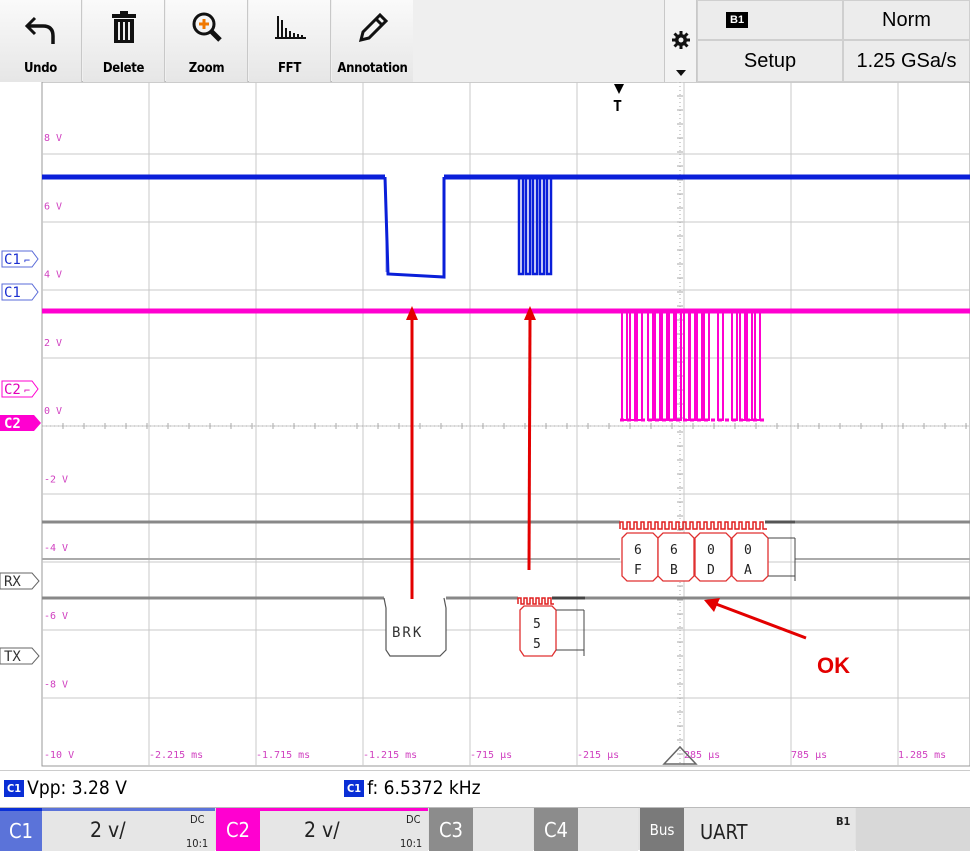 The height and width of the screenshot is (851, 970). I want to click on c4-tag: C4, so click(556, 829).